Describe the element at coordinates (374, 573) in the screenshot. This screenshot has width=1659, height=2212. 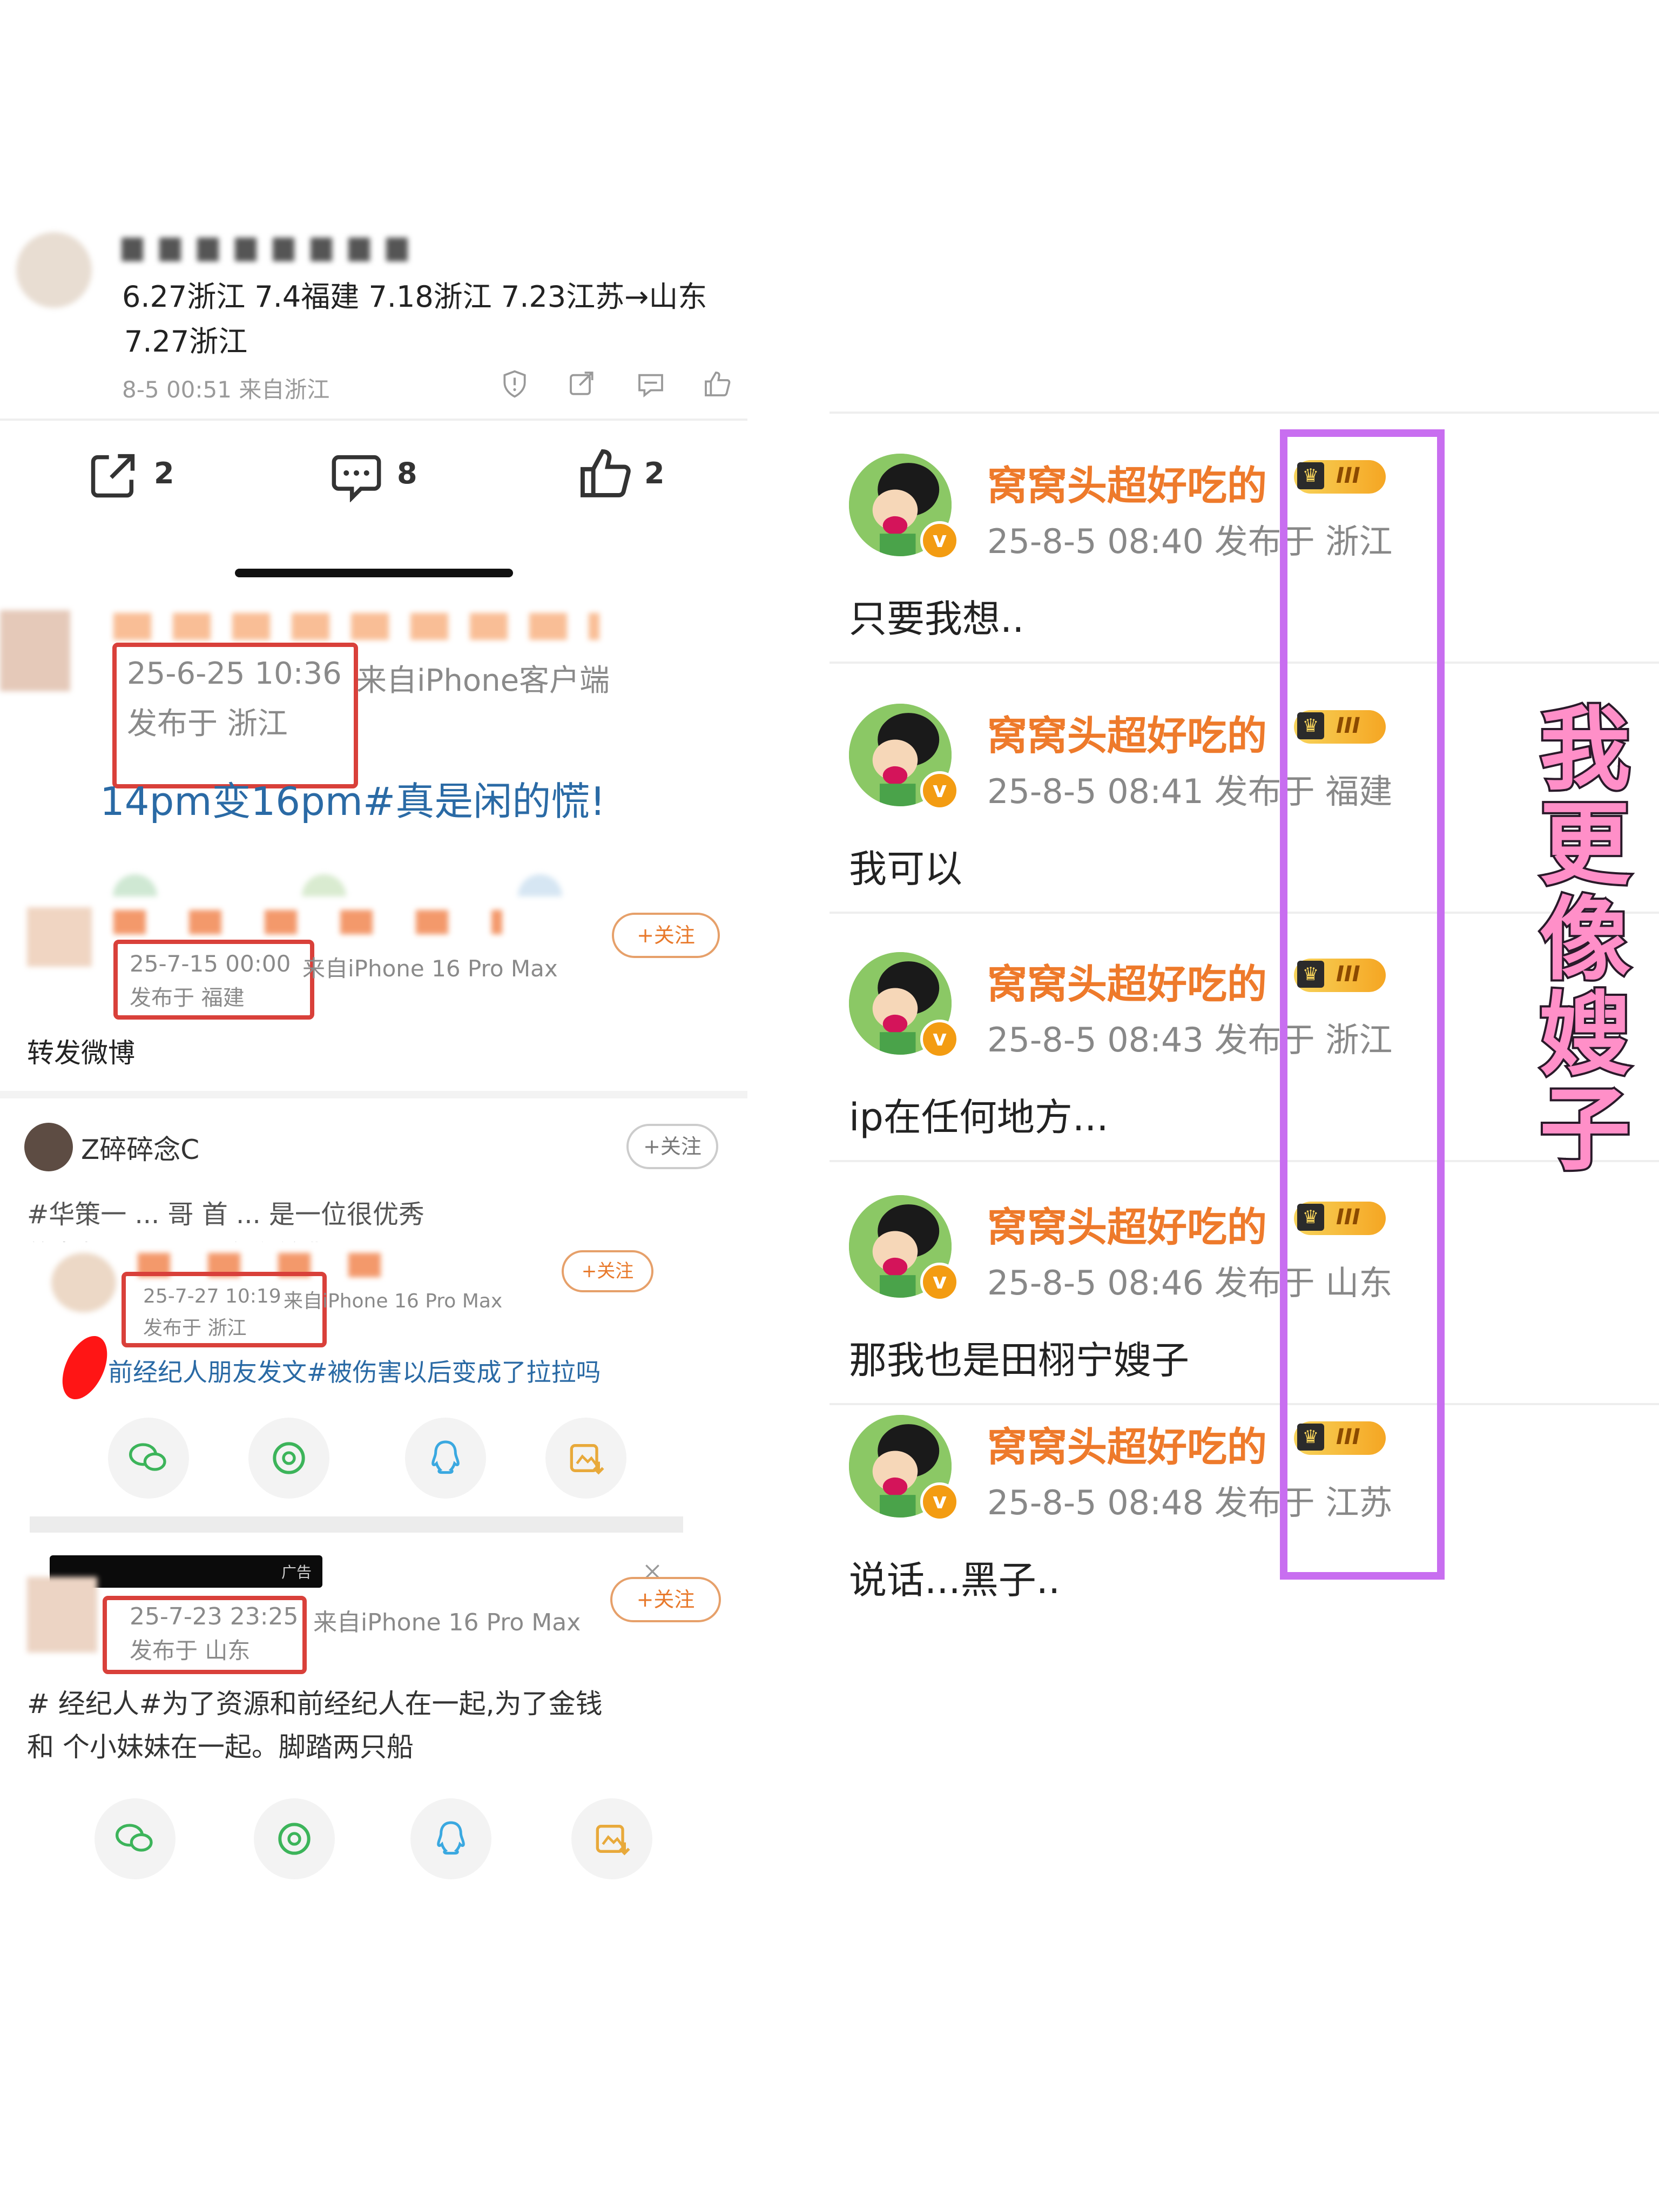
I see `home-indicator` at that location.